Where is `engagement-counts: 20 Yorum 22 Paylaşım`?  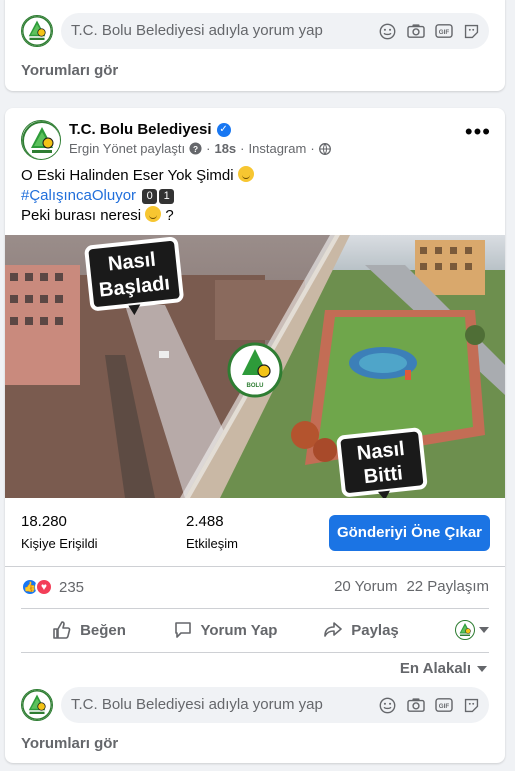
engagement-counts: 20 Yorum 22 Paylaşım is located at coordinates (411, 586).